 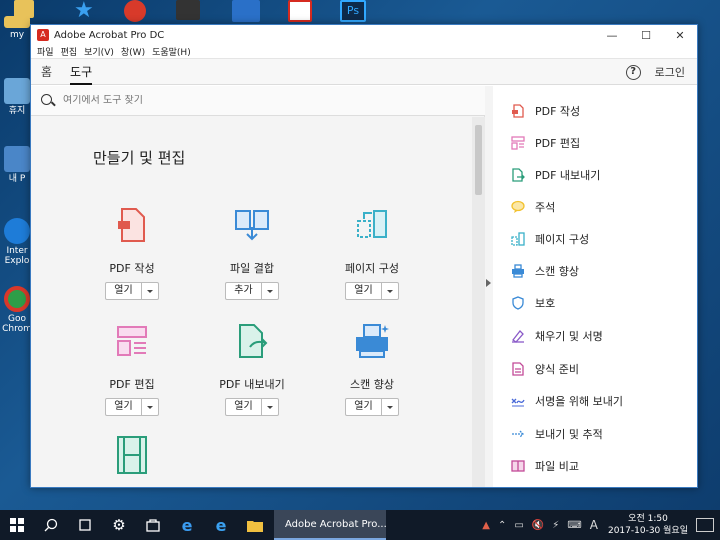 What do you see at coordinates (478, 302) in the screenshot?
I see `tools-scrollbar` at bounding box center [478, 302].